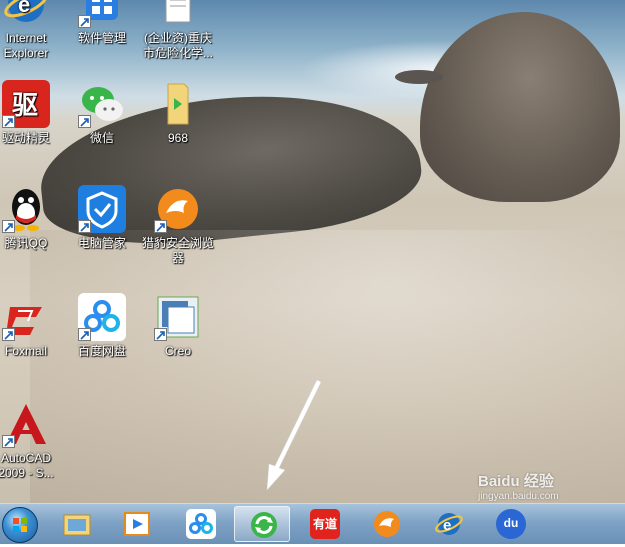 This screenshot has width=625, height=547. I want to click on folder-icon, so click(178, 104).